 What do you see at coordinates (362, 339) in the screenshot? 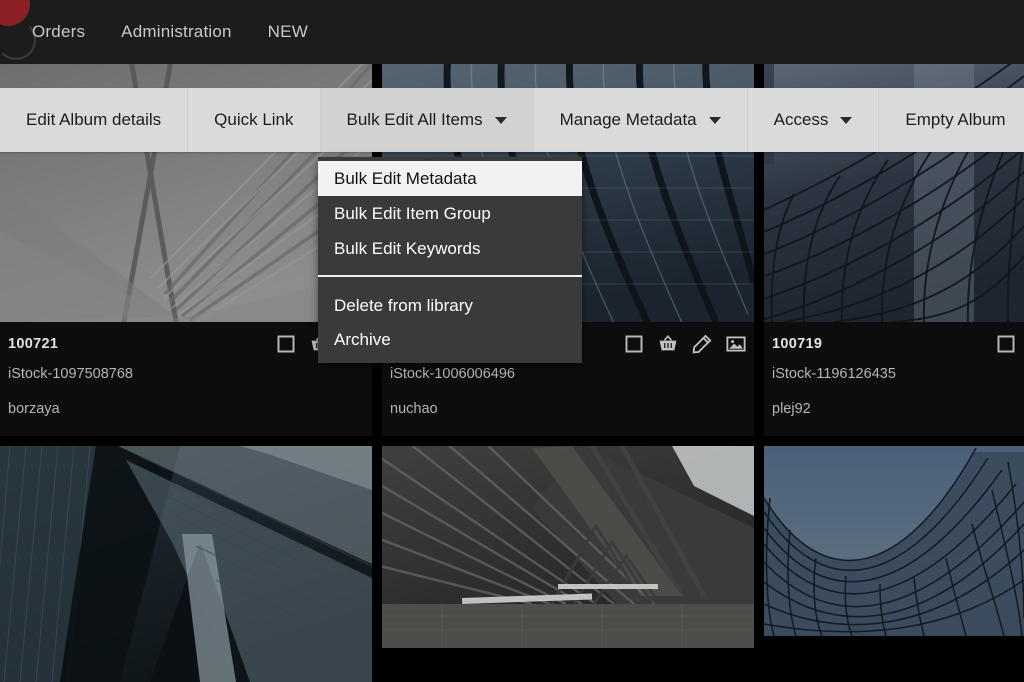
I see `menu-item-label: Archive` at bounding box center [362, 339].